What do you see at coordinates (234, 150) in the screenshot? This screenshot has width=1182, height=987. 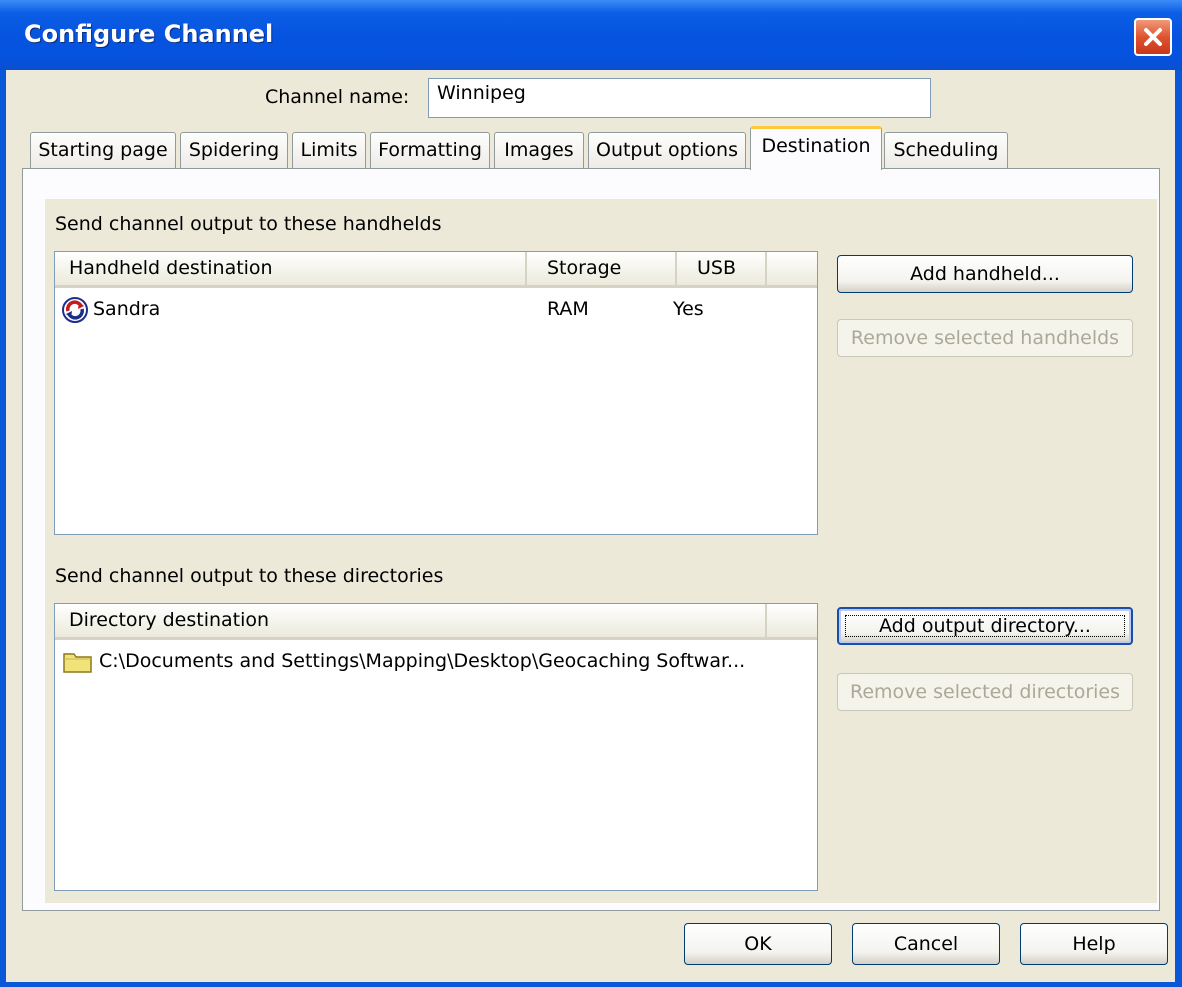 I see `tab-spidering: Spidering` at bounding box center [234, 150].